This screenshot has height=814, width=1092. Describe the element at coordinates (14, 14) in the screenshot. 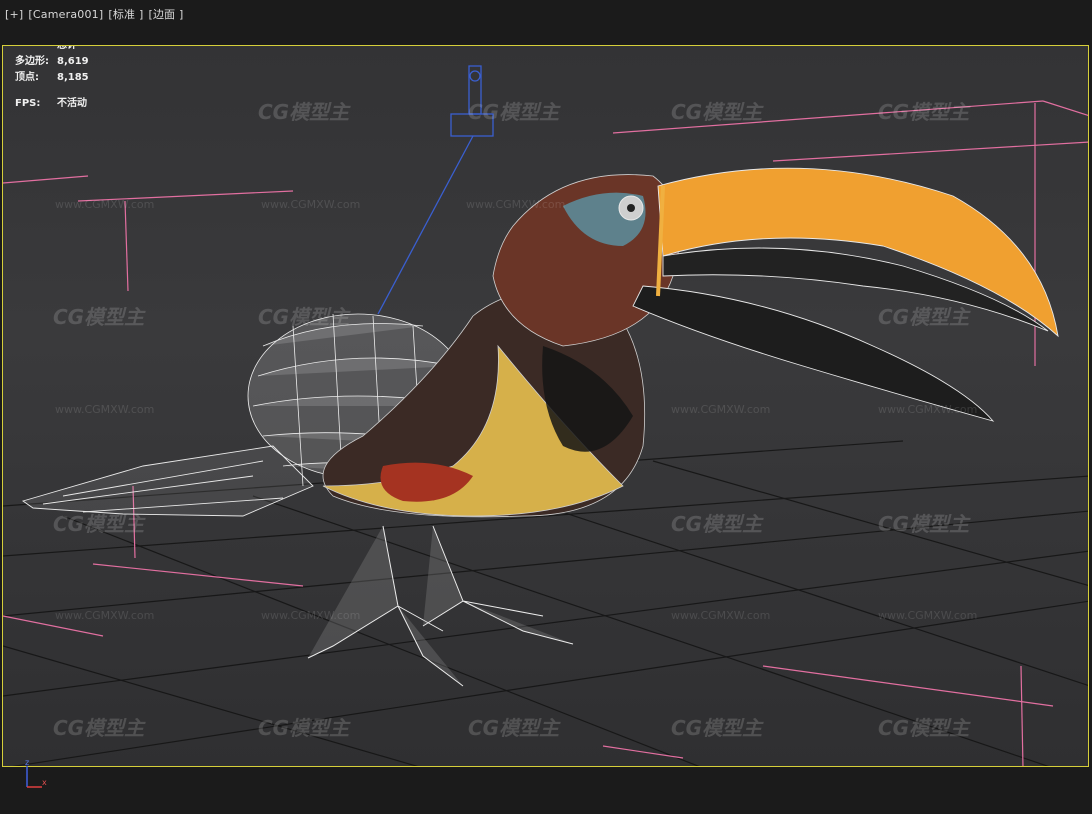

I see `viewport-plus-menu: [+]` at that location.